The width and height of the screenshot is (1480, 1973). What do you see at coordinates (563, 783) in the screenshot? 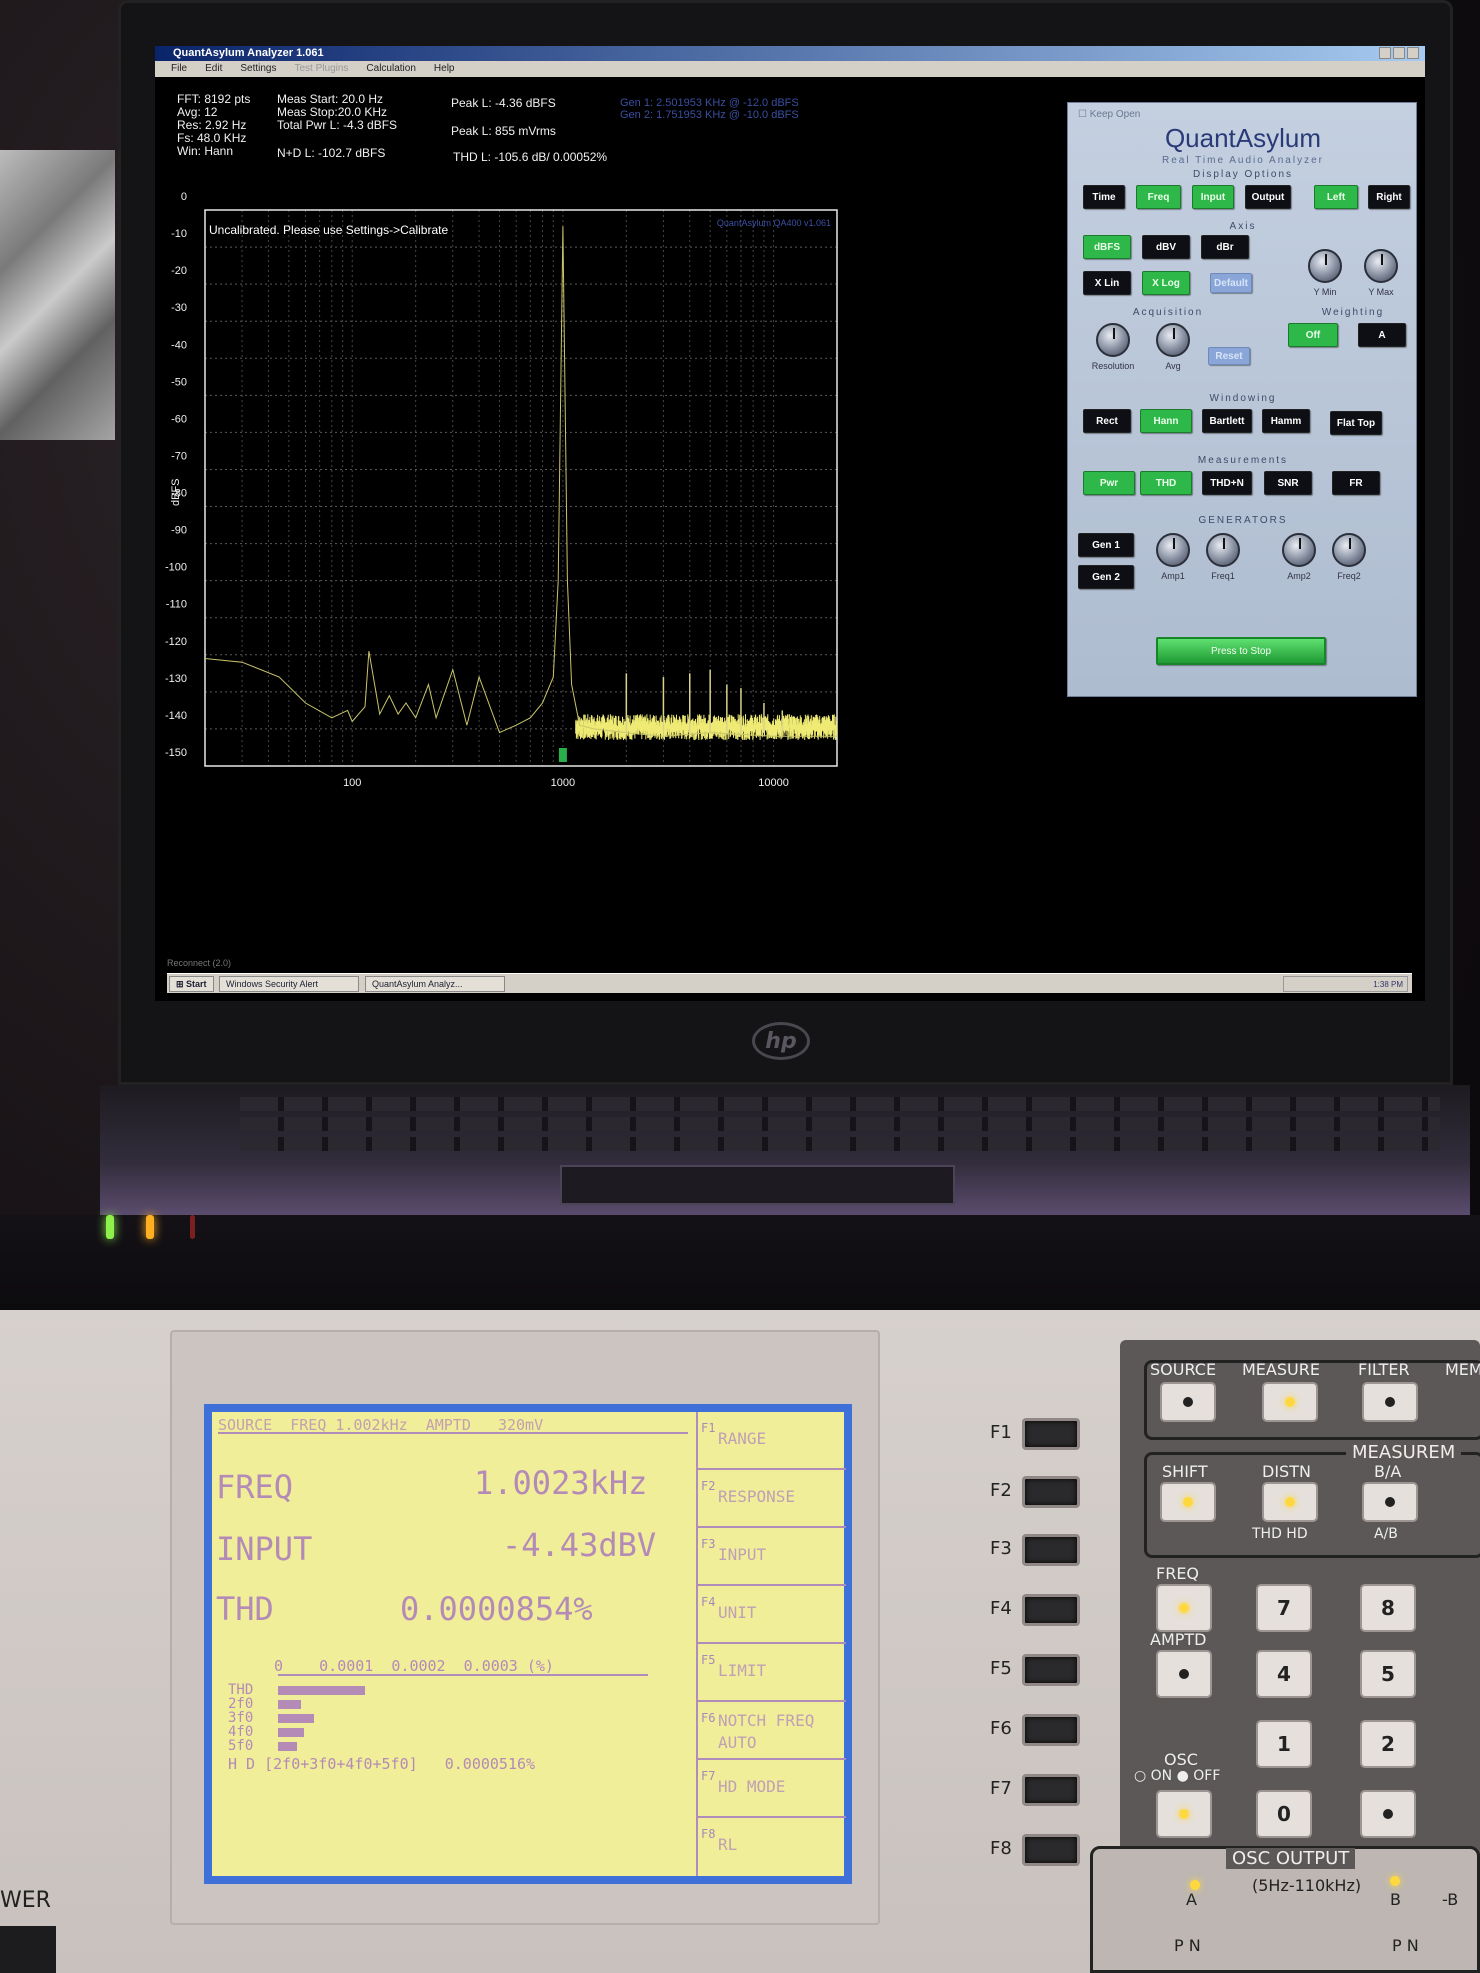
I see `x-tick-label: 1000` at bounding box center [563, 783].